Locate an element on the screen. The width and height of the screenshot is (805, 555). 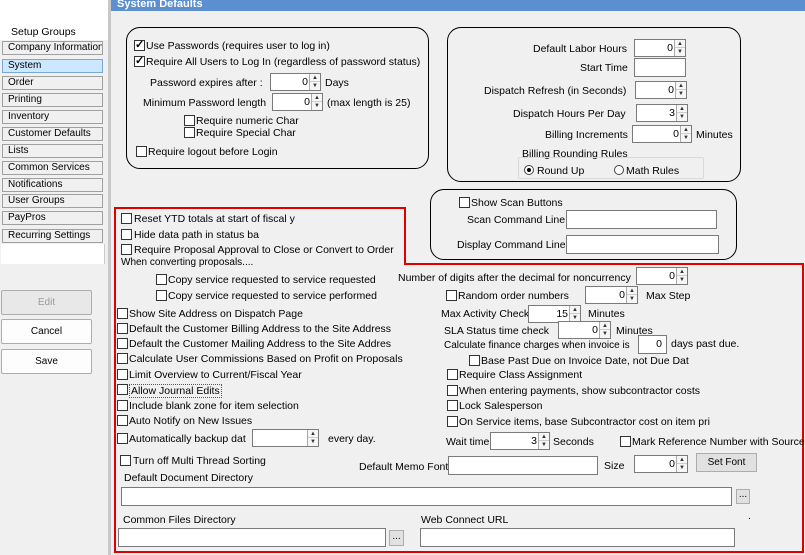
max-step-stepper: 0 ▲ ▼ is located at coordinates (611, 295).